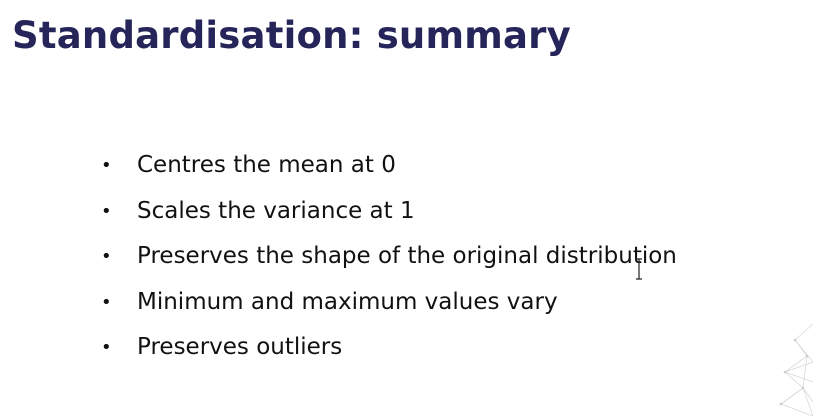 This screenshot has width=813, height=417. What do you see at coordinates (276, 210) in the screenshot?
I see `bullet-text: Scales the variance at 1` at bounding box center [276, 210].